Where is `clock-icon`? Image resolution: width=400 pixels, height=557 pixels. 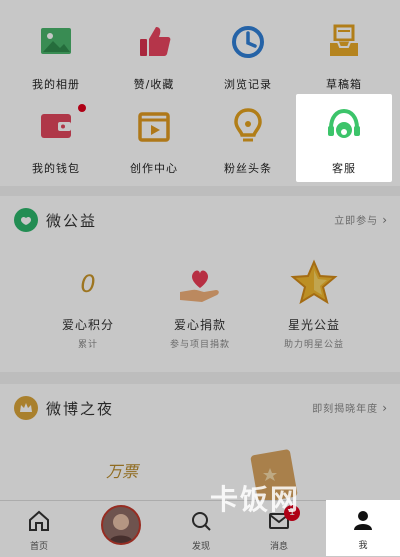
clock-icon is located at coordinates (248, 42).